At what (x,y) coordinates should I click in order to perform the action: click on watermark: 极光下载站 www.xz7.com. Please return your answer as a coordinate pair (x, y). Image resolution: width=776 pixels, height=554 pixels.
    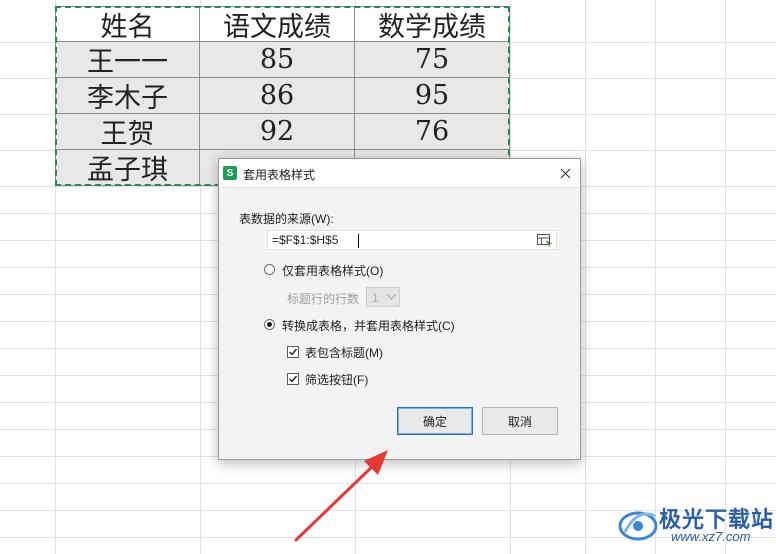
    Looking at the image, I should click on (695, 525).